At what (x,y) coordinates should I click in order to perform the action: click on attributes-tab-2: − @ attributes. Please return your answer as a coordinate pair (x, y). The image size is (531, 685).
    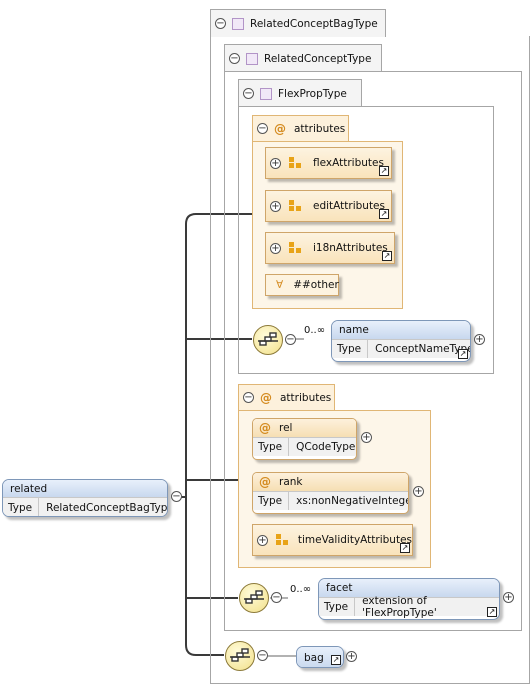
    Looking at the image, I should click on (286, 397).